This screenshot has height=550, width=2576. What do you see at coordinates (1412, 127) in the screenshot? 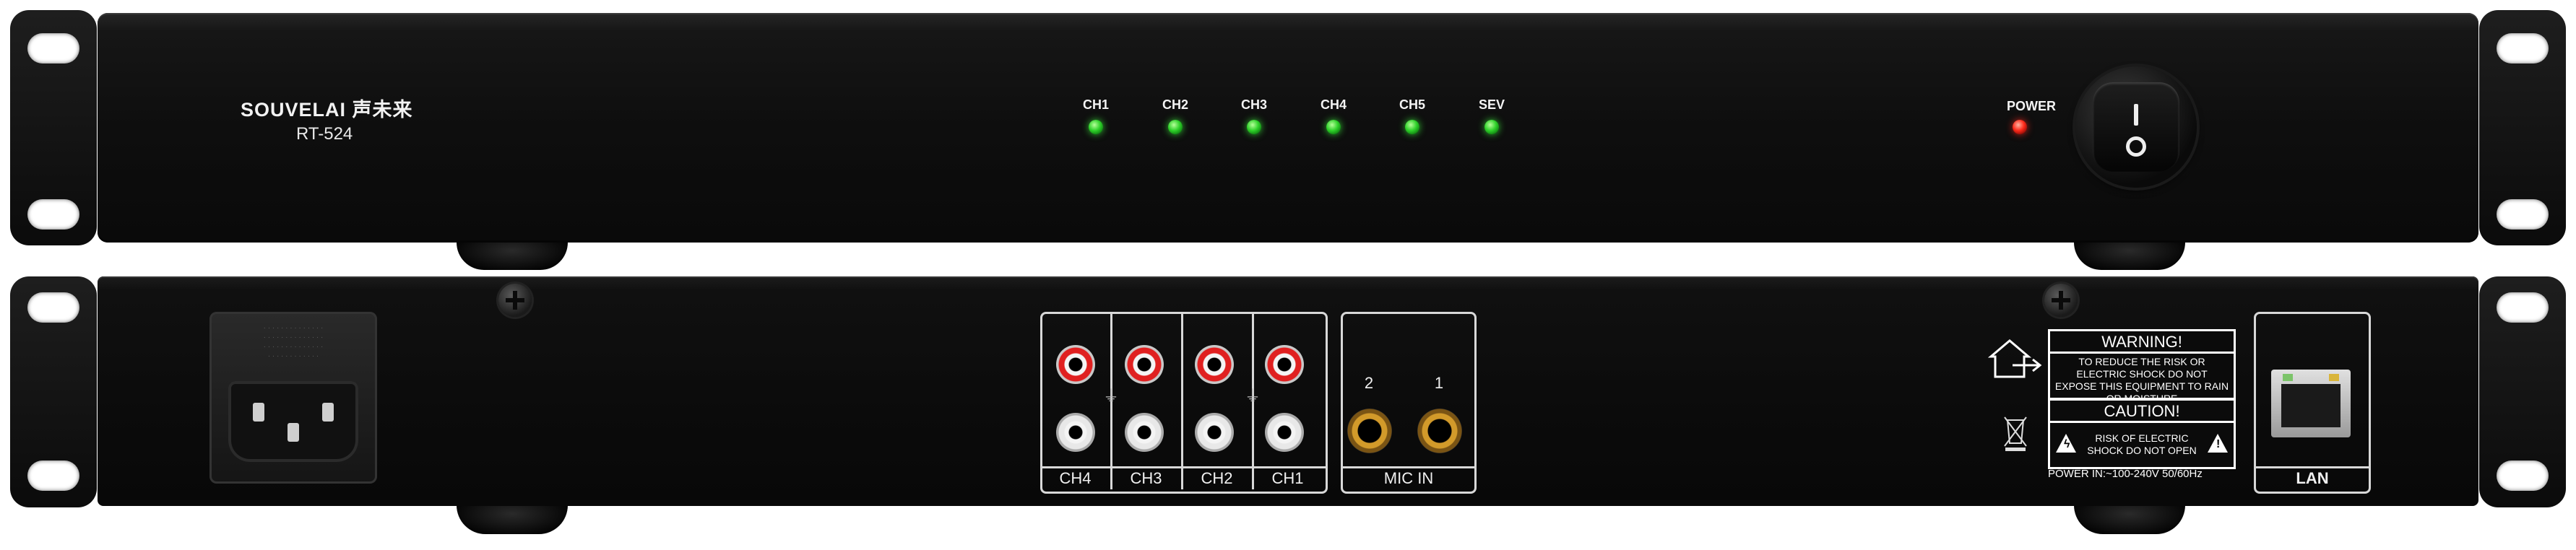
I see `led-indicator-ch5` at bounding box center [1412, 127].